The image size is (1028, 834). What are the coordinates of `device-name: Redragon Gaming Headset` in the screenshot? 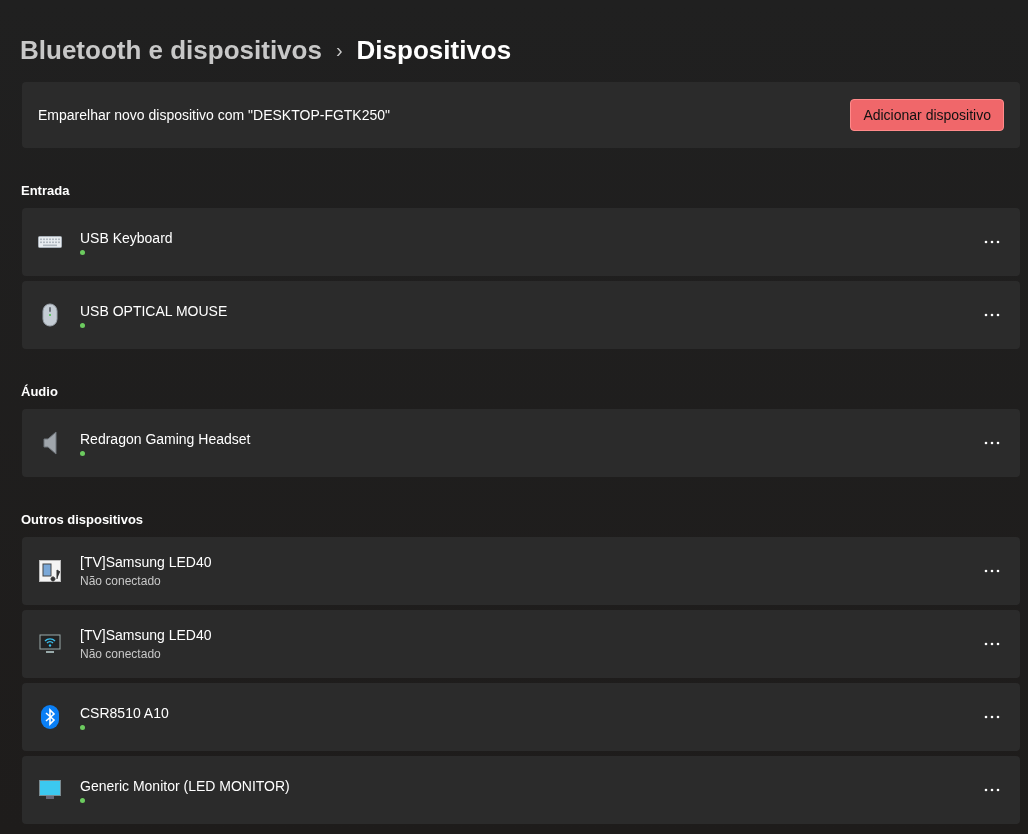 It's located at (166, 438).